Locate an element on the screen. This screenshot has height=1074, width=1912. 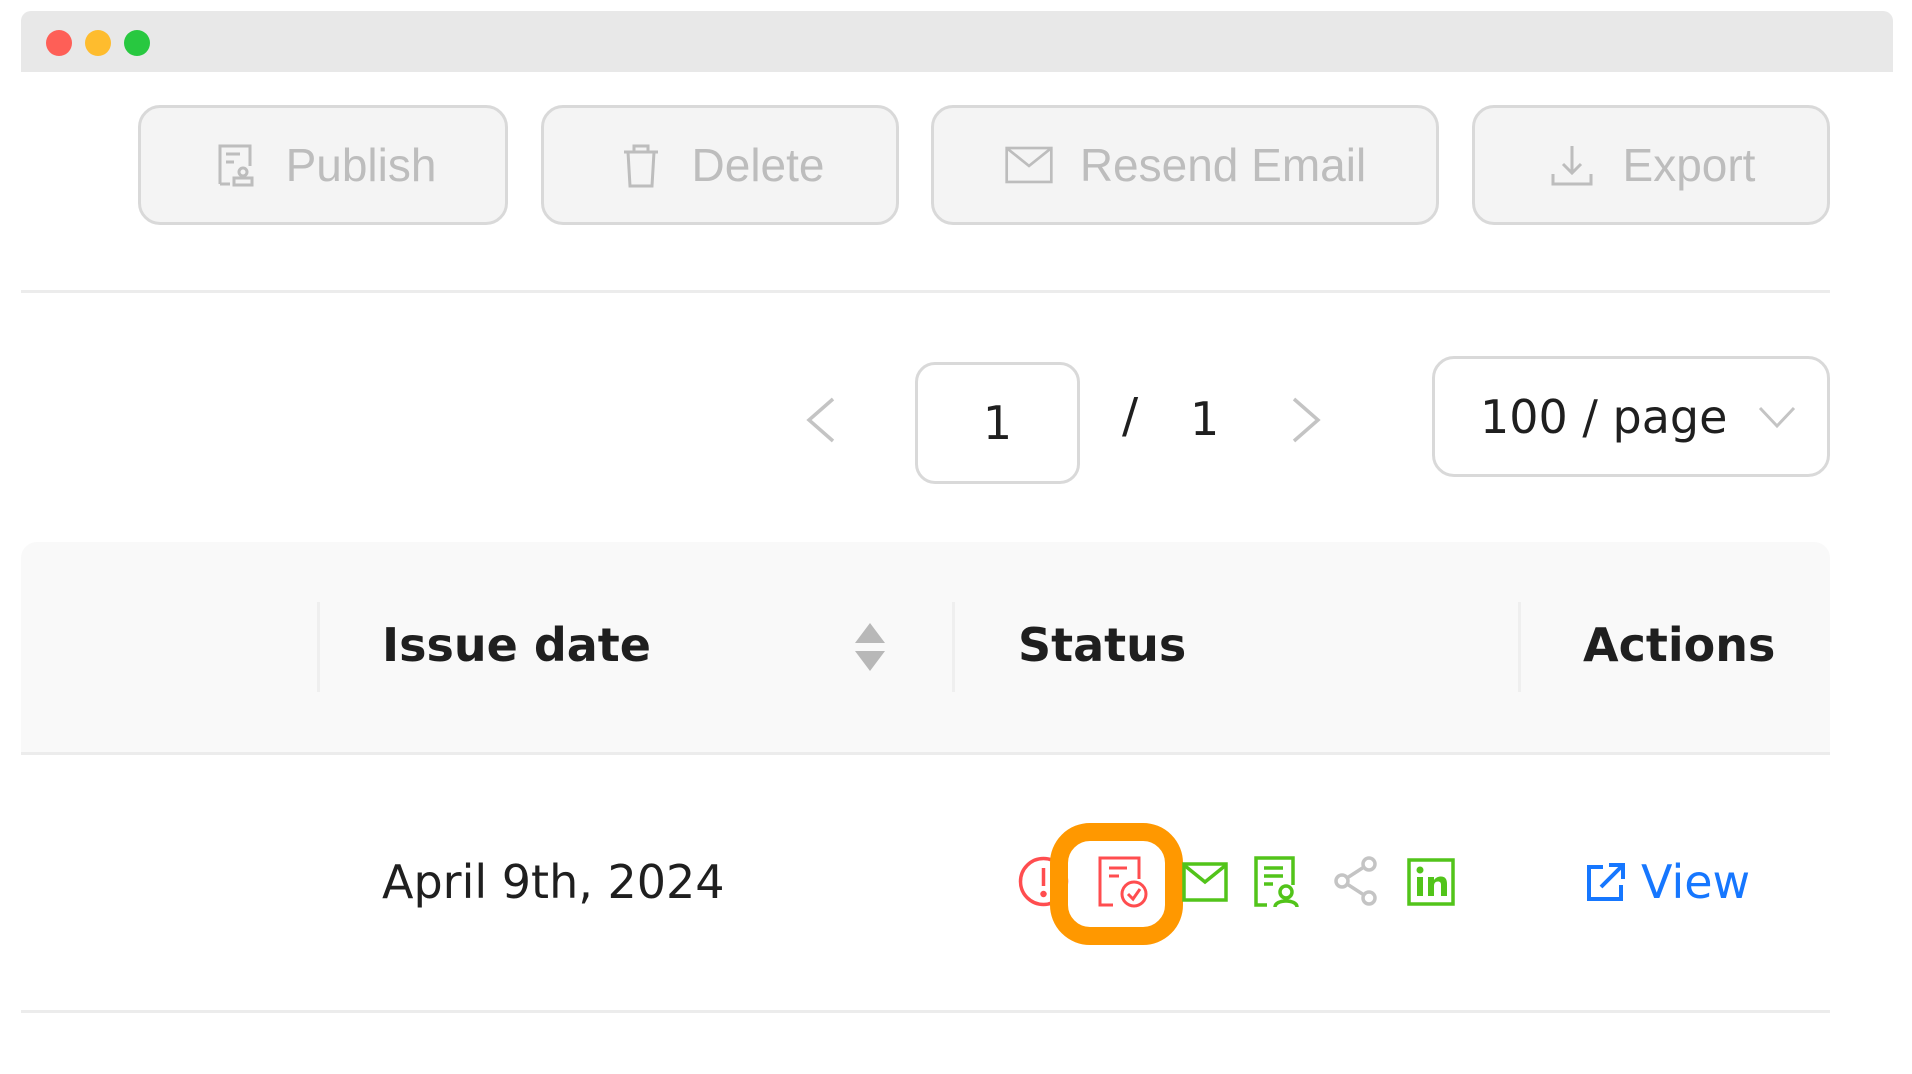
toolbar-divider is located at coordinates (925, 291).